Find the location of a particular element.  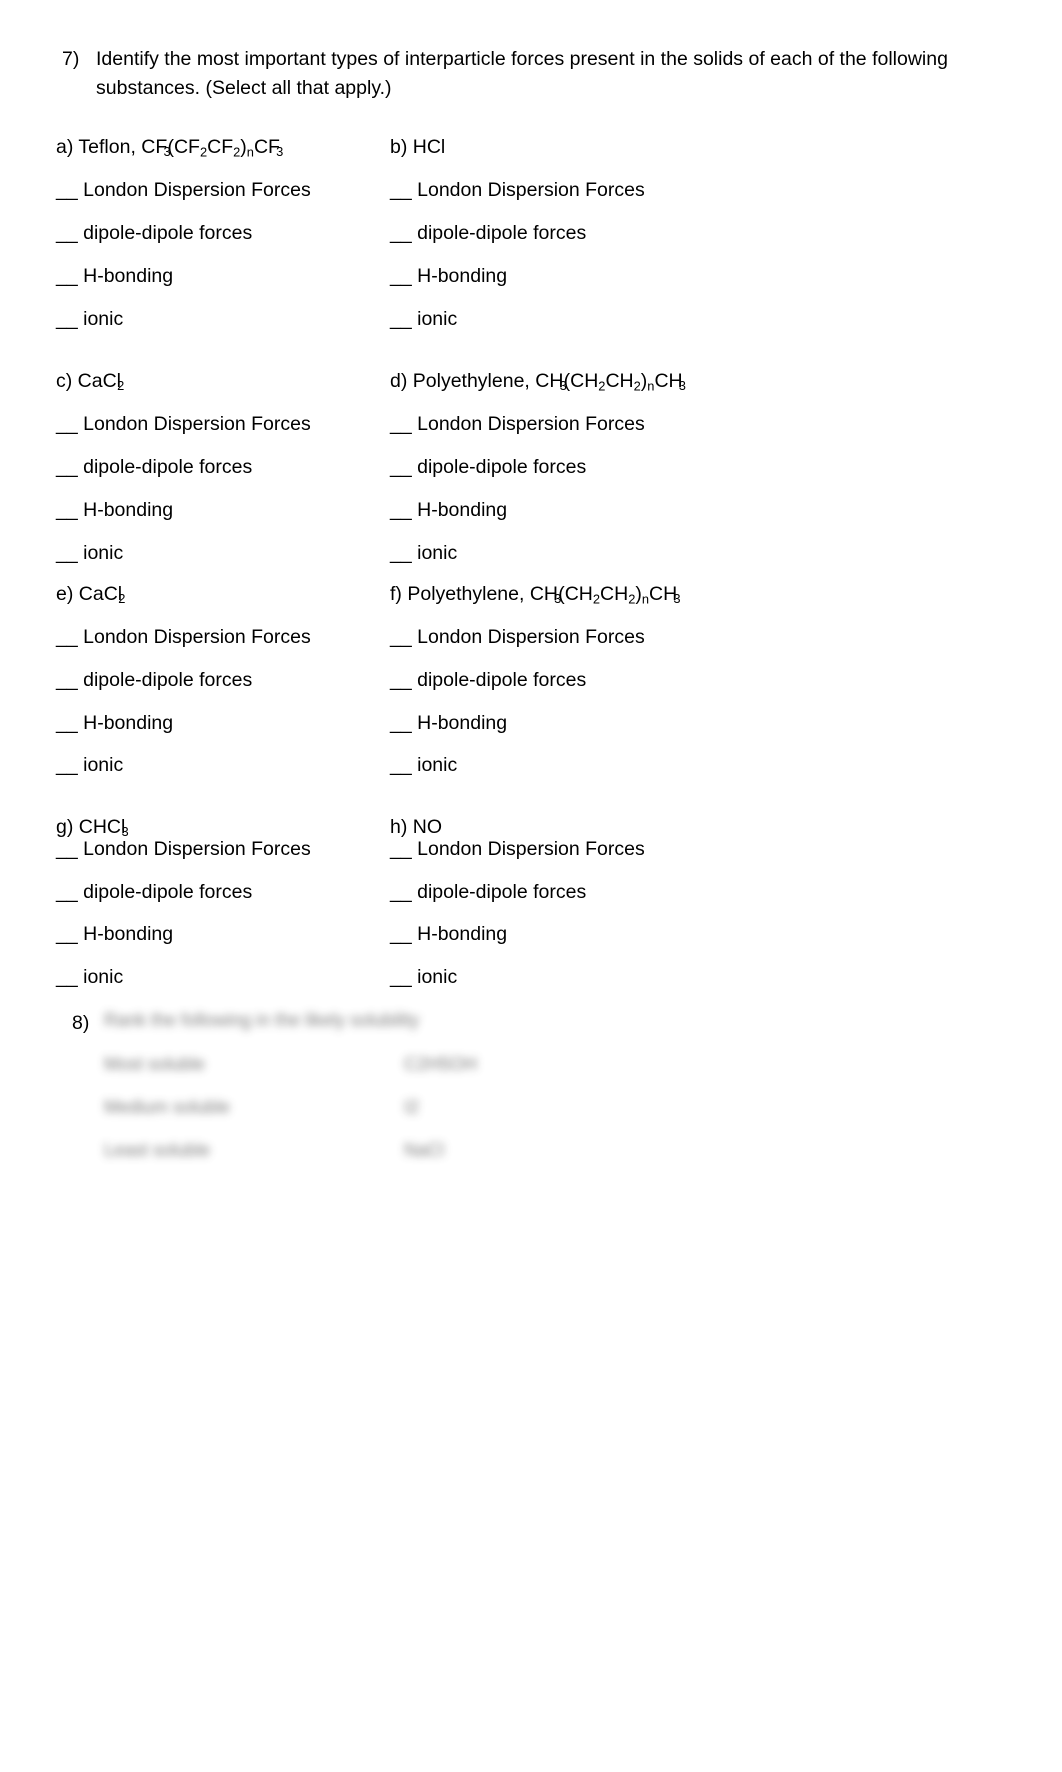

subquestion-f-choice-ionic: __ ionic is located at coordinates (423, 765).